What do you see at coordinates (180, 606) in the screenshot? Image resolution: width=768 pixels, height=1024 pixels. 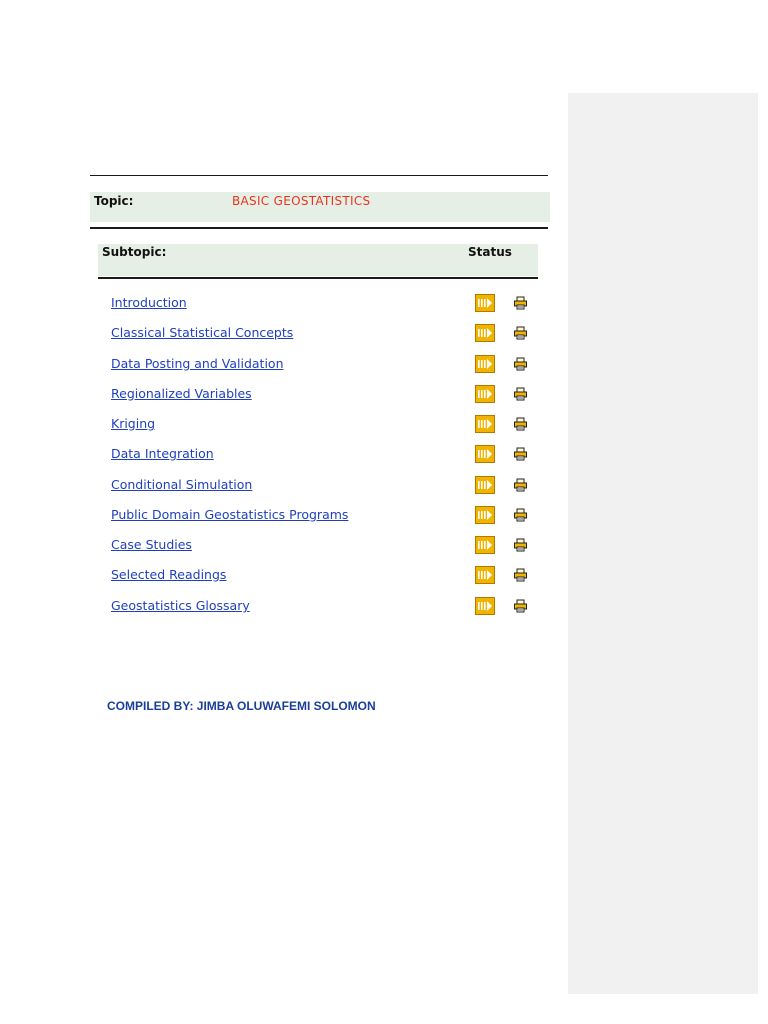 I see `subtopic-link: Geostatistics Glossary` at bounding box center [180, 606].